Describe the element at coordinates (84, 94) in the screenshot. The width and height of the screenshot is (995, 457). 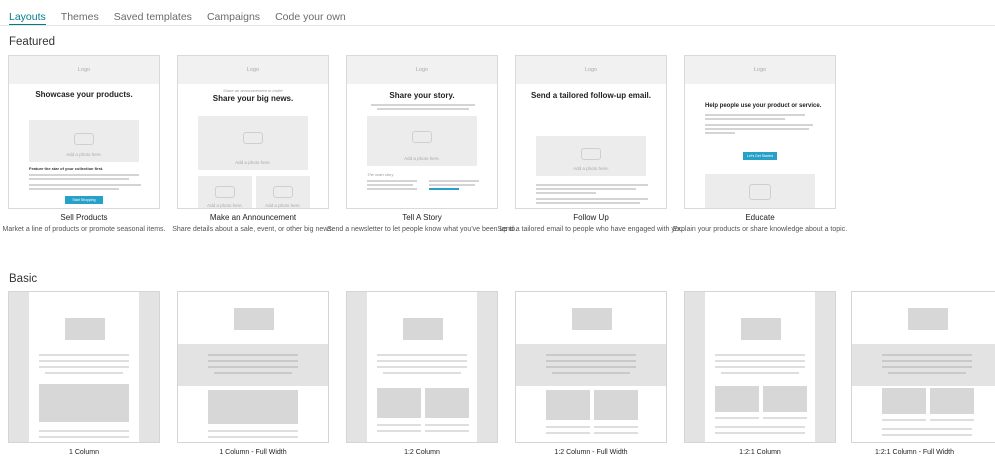
I see `thumb-headline: Showcase your products.` at that location.